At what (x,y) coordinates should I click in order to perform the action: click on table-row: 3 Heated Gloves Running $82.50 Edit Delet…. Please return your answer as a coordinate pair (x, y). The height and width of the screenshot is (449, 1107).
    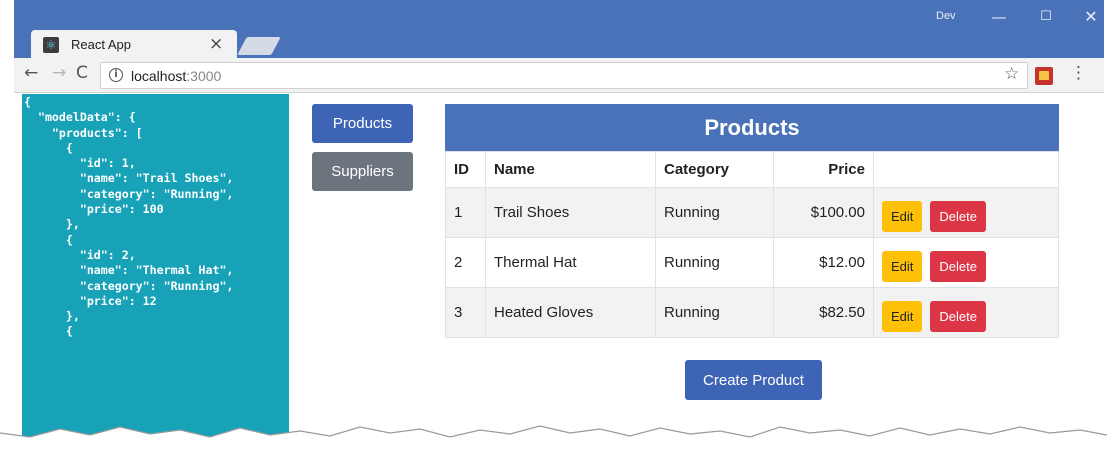
    Looking at the image, I should click on (752, 312).